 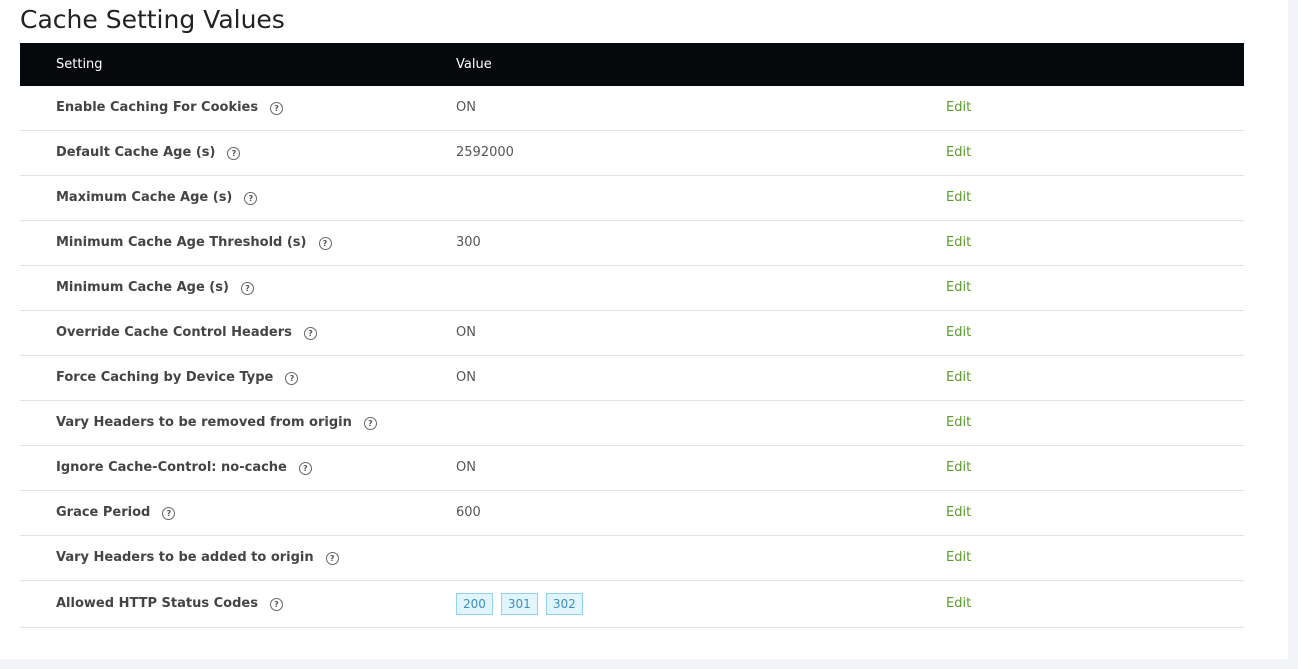 I want to click on status-codes-list: 200 301 302, so click(x=523, y=604).